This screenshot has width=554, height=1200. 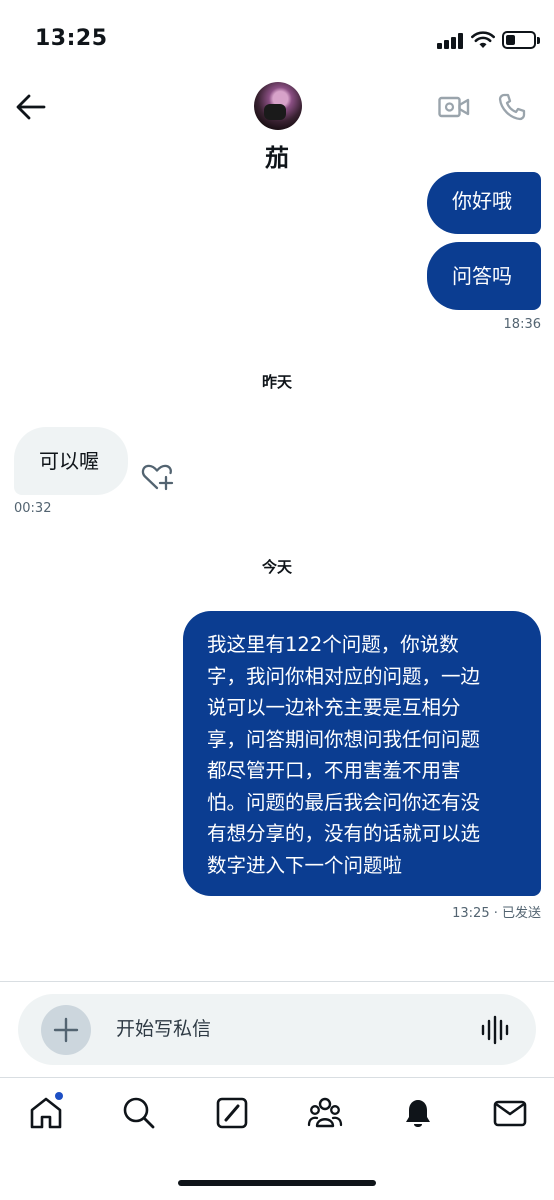 I want to click on message-bubble-sent: 问答吗, so click(x=484, y=276).